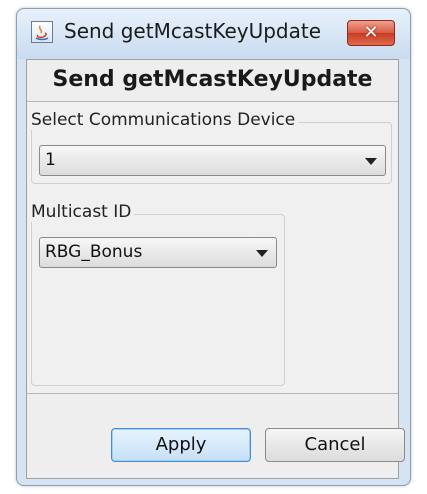 This screenshot has width=427, height=494. I want to click on close-button: ✕, so click(371, 33).